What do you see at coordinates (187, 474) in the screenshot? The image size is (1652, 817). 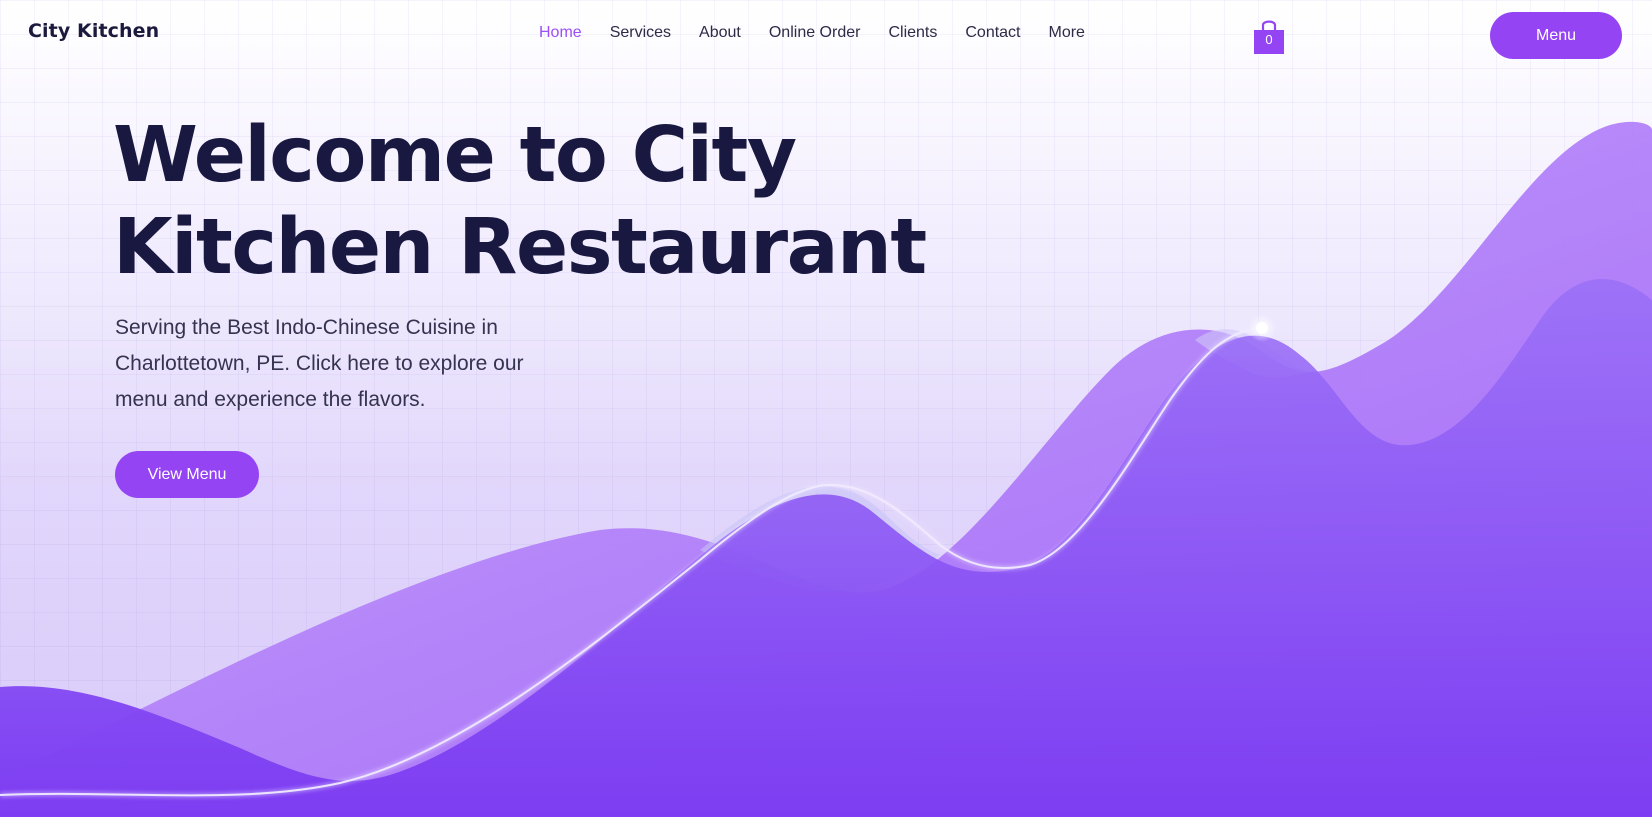 I see `view-menu-button: View Menu` at bounding box center [187, 474].